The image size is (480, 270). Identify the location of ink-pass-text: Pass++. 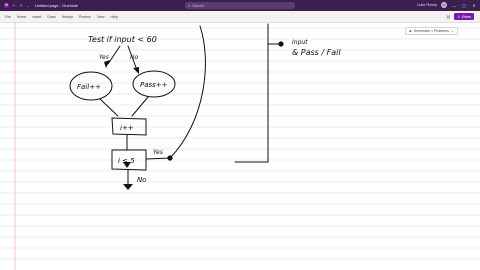
(154, 85).